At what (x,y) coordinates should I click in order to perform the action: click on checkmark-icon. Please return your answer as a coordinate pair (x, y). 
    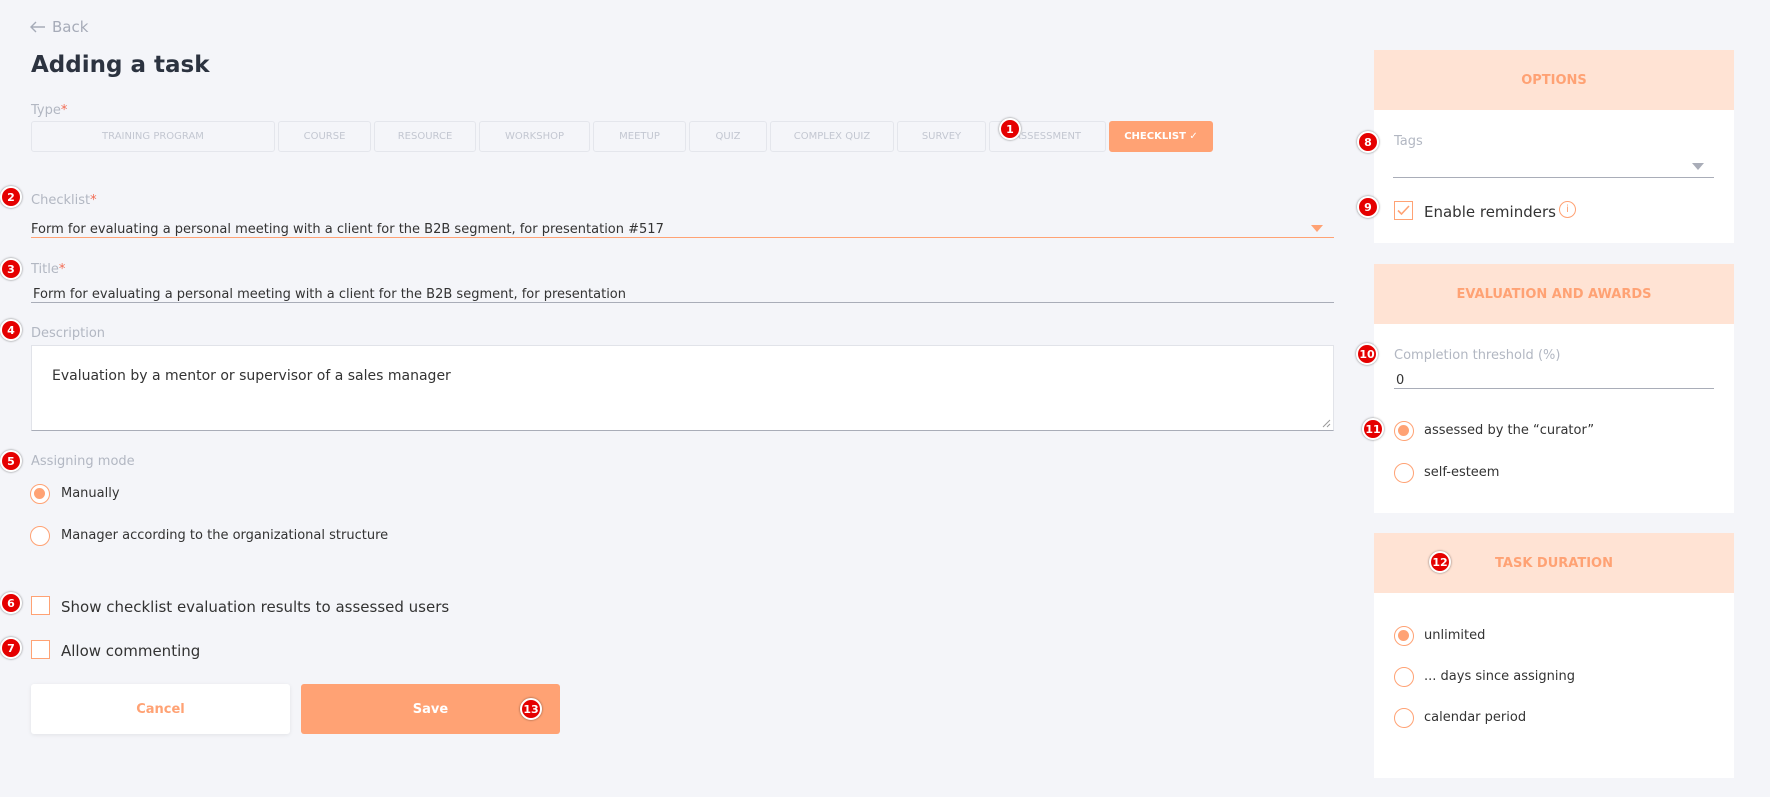
    Looking at the image, I should click on (1403, 210).